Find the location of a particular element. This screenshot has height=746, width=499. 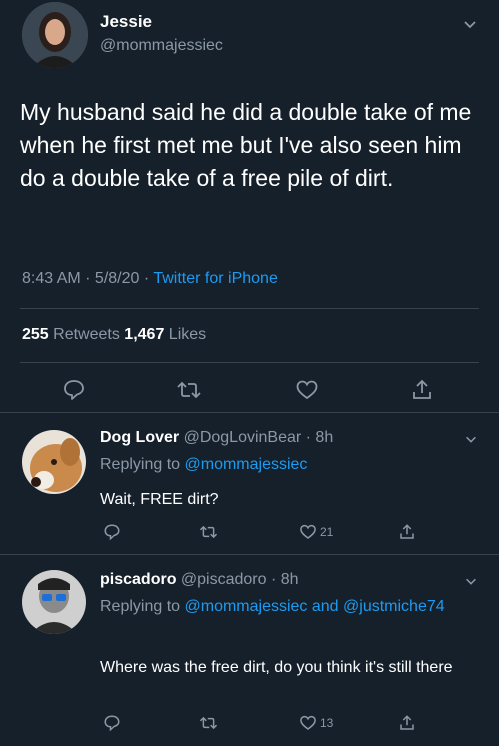

author-name: piscadoro is located at coordinates (138, 579).